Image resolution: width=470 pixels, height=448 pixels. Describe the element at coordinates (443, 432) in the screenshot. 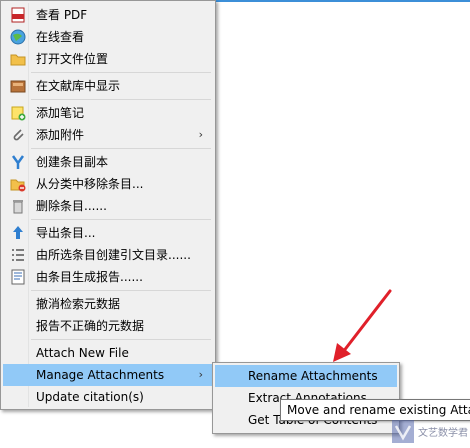

I see `svg-text: 文艺数学君` at that location.